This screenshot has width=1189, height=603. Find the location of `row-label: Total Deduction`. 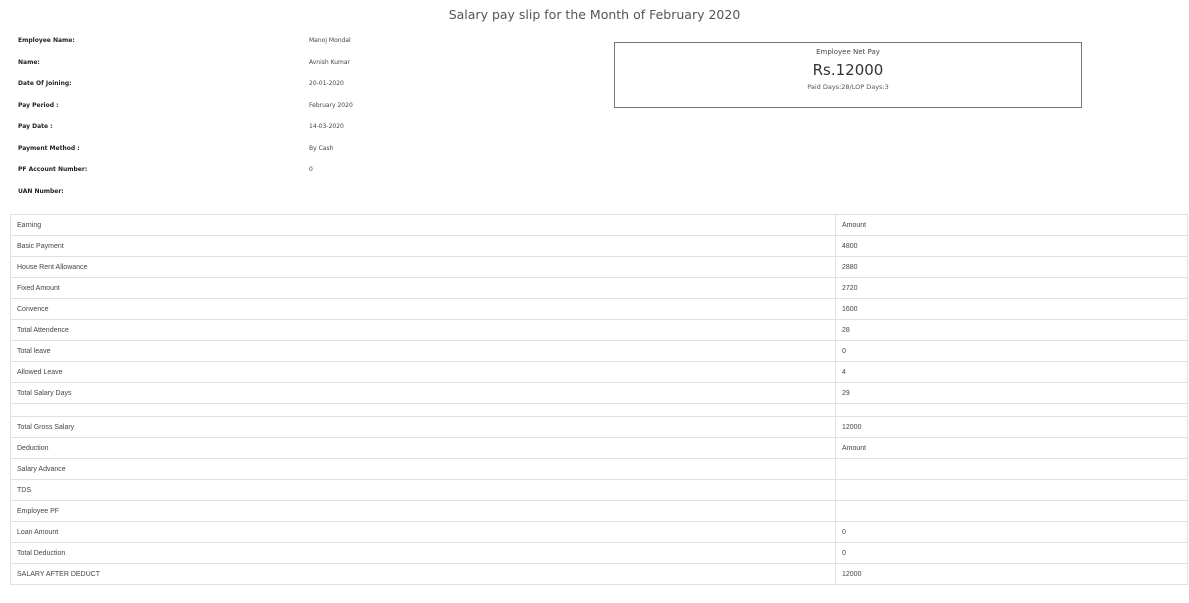

row-label: Total Deduction is located at coordinates (423, 553).